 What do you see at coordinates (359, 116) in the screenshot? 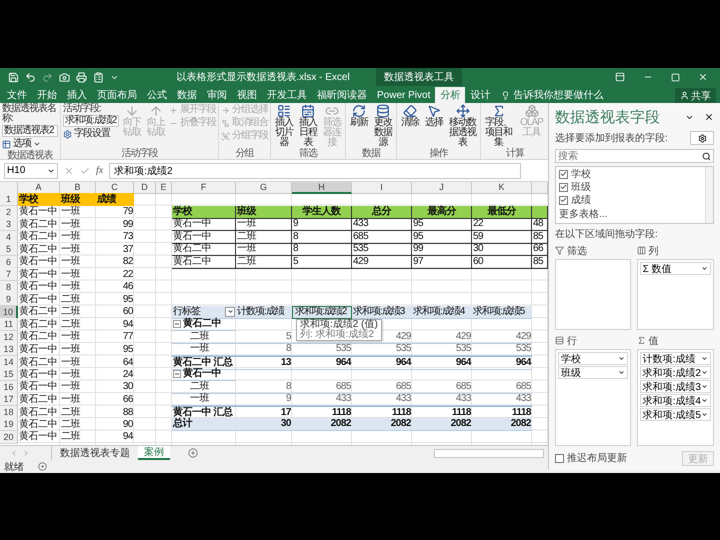
I see `ribbon-button: 刷新` at bounding box center [359, 116].